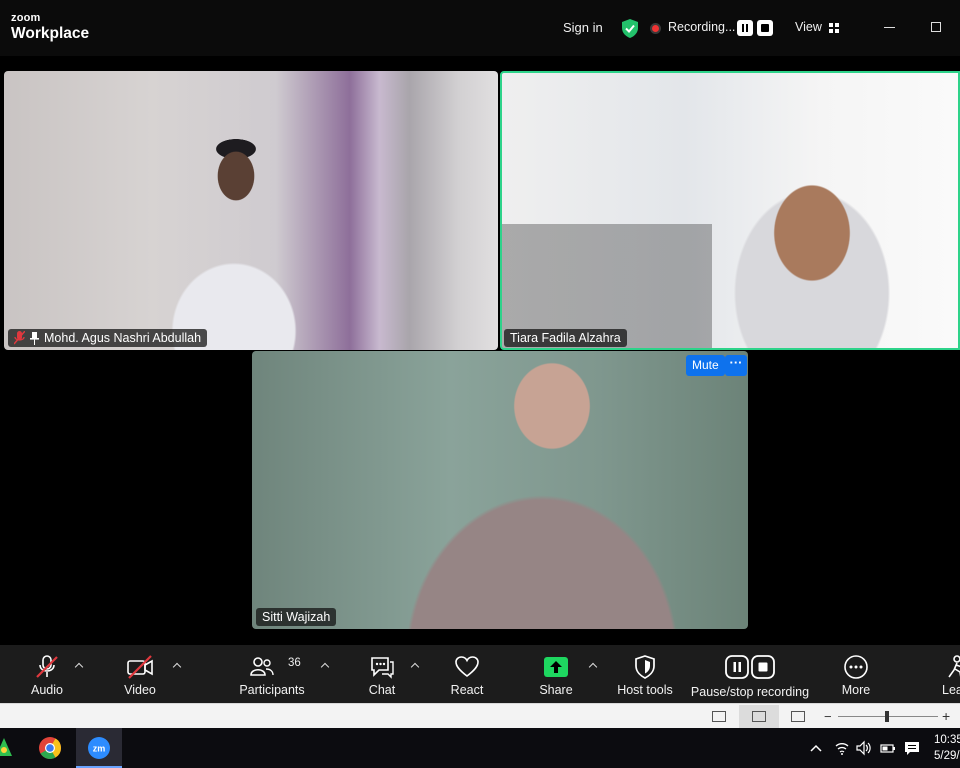 The width and height of the screenshot is (960, 768). I want to click on print-layout-icon, so click(759, 716).